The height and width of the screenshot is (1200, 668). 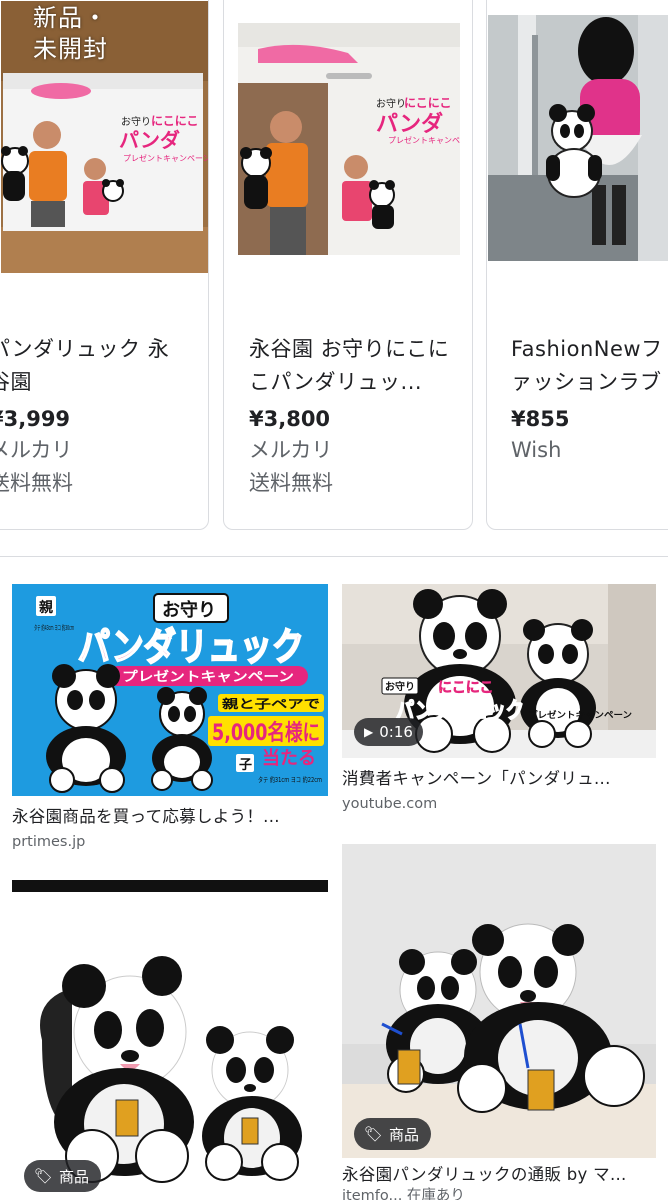 What do you see at coordinates (49, 842) in the screenshot?
I see `result-source: prtimes.jp` at bounding box center [49, 842].